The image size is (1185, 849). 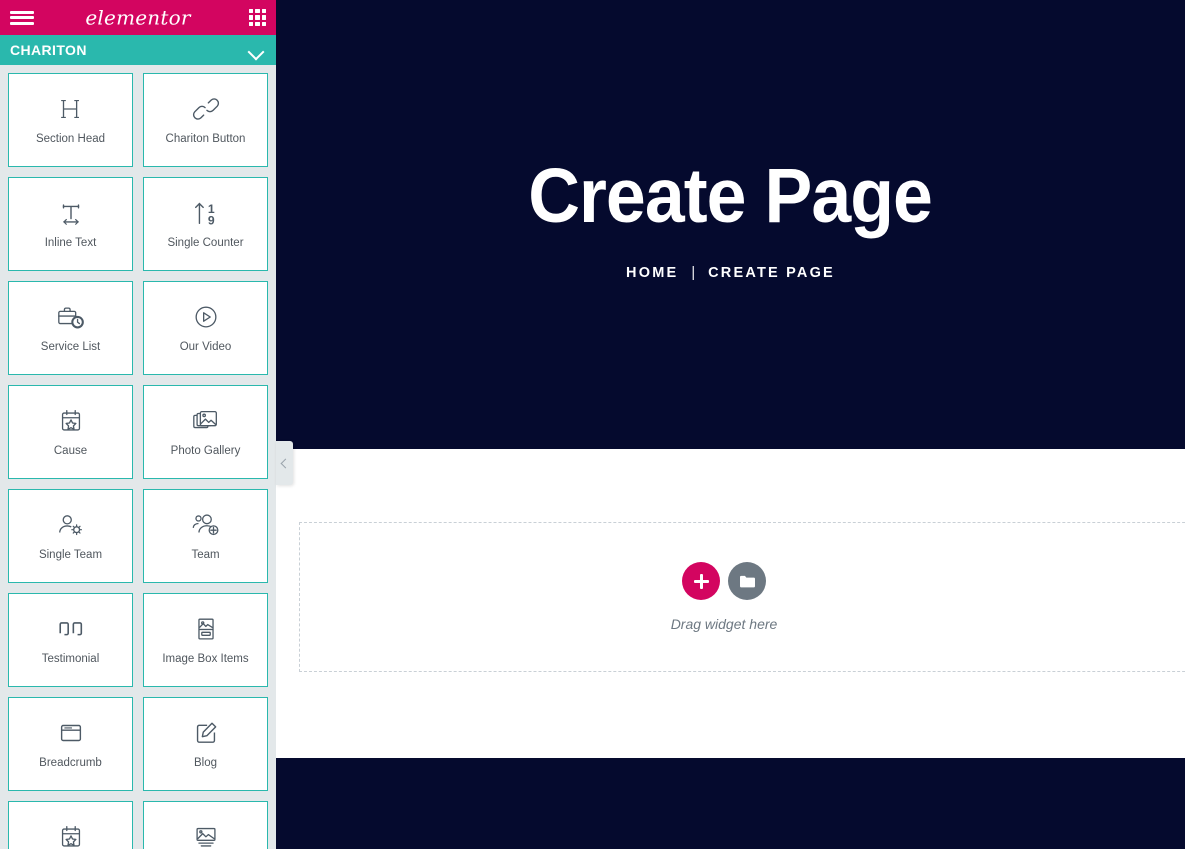 I want to click on panel-header: elementor, so click(x=138, y=17).